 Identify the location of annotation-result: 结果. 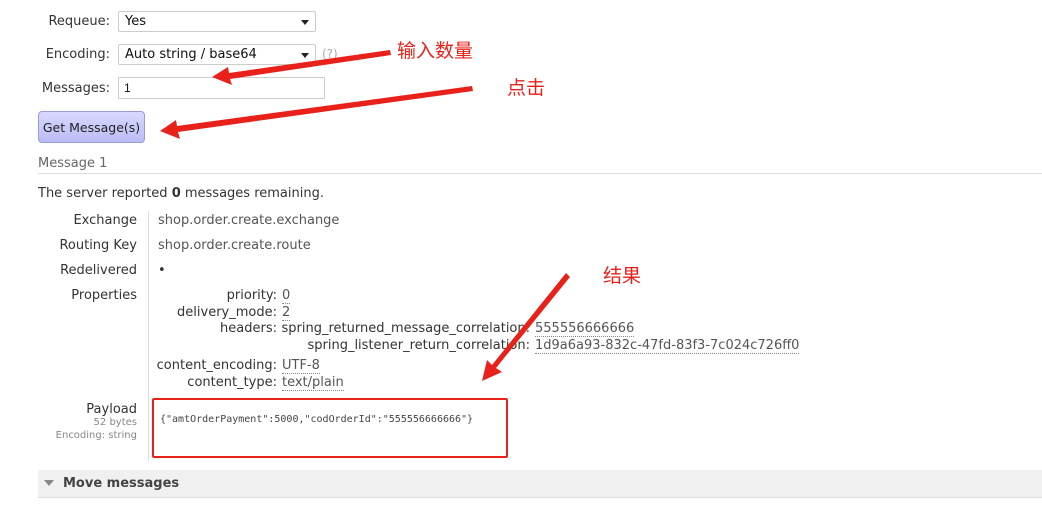
(622, 276).